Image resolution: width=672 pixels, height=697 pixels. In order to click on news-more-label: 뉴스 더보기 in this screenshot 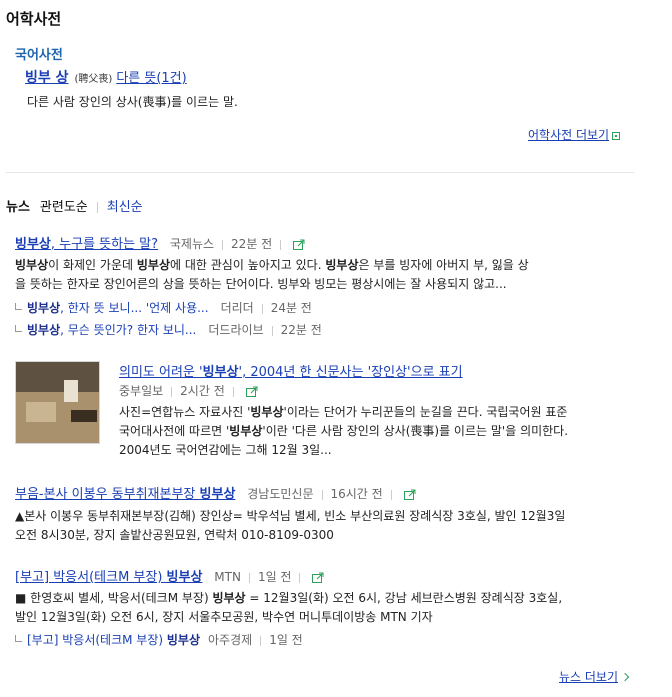, I will do `click(588, 677)`.